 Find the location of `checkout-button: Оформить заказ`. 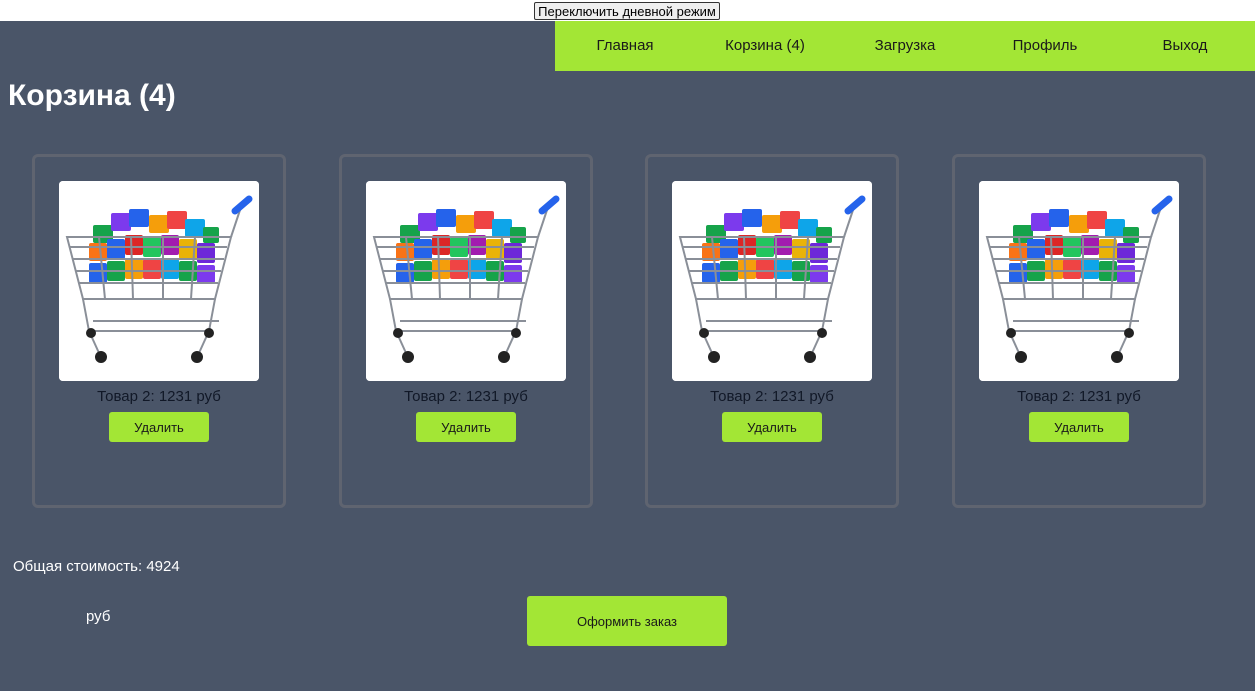

checkout-button: Оформить заказ is located at coordinates (627, 621).